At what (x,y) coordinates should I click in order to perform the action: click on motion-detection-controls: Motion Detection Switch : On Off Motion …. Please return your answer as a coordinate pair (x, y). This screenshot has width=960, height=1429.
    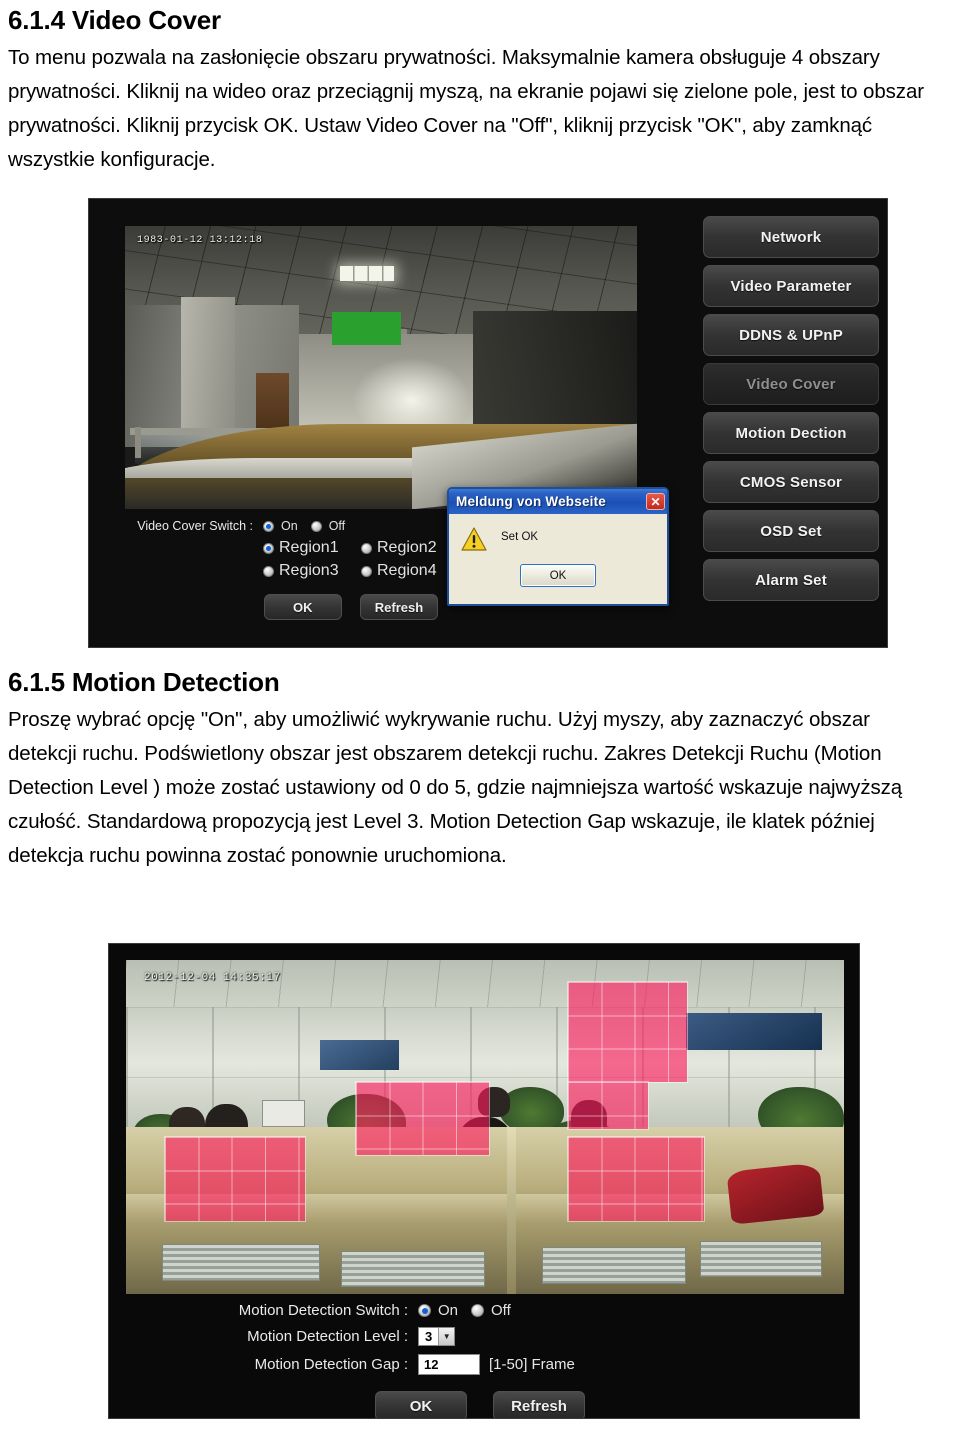
    Looking at the image, I should click on (485, 1360).